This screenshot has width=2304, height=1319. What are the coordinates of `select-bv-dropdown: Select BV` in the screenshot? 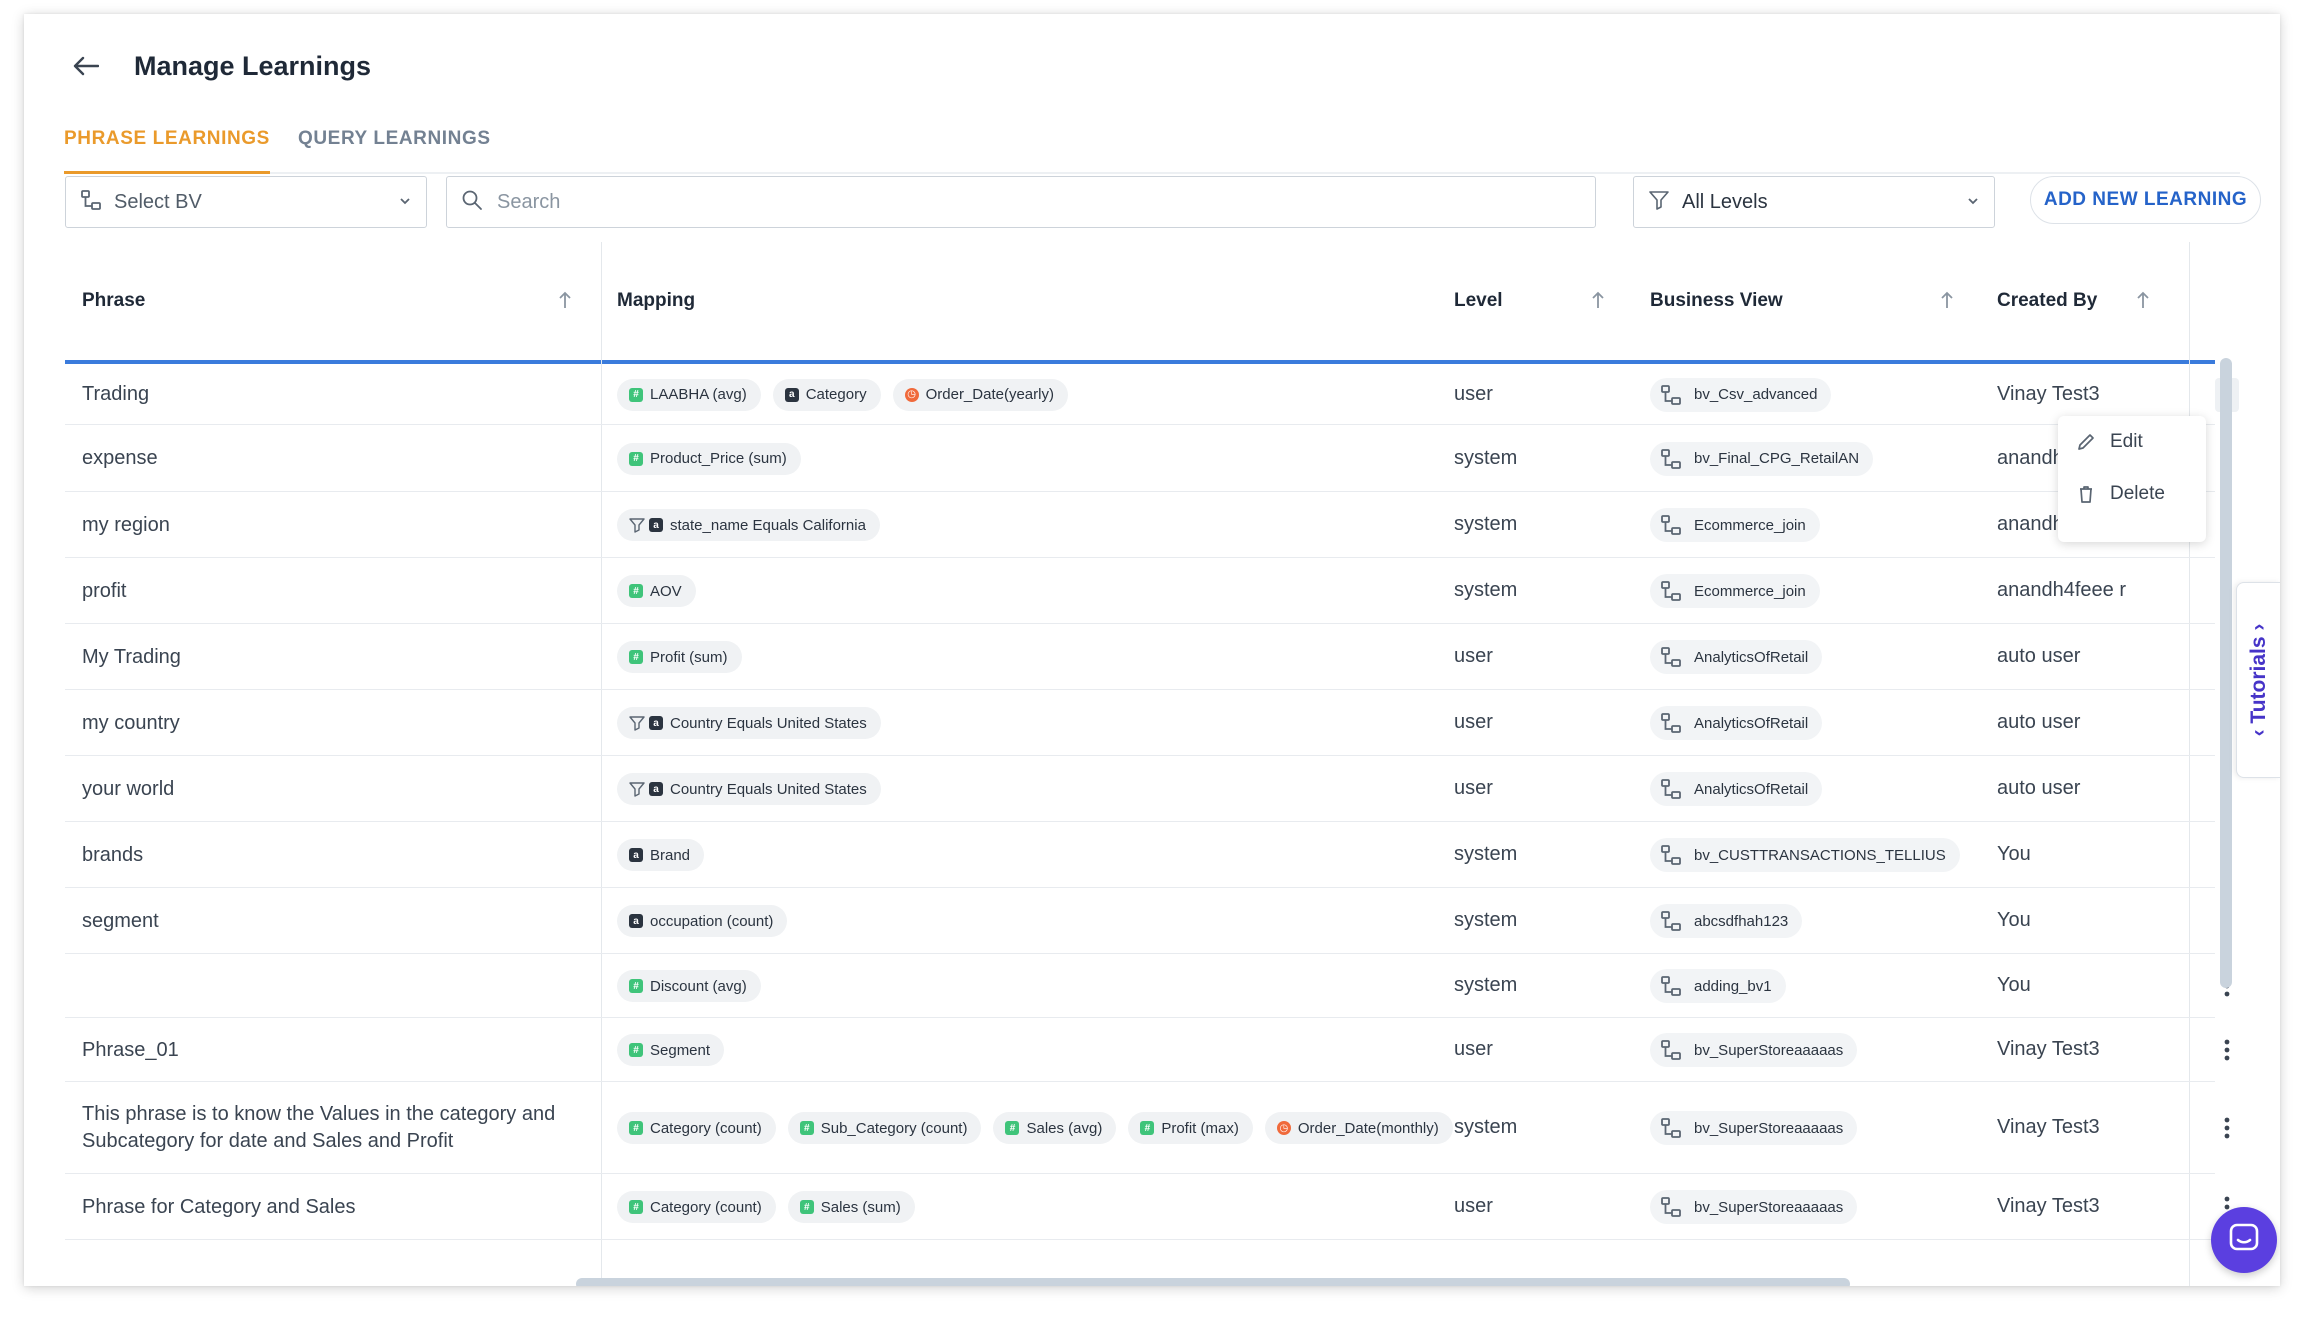 It's located at (246, 202).